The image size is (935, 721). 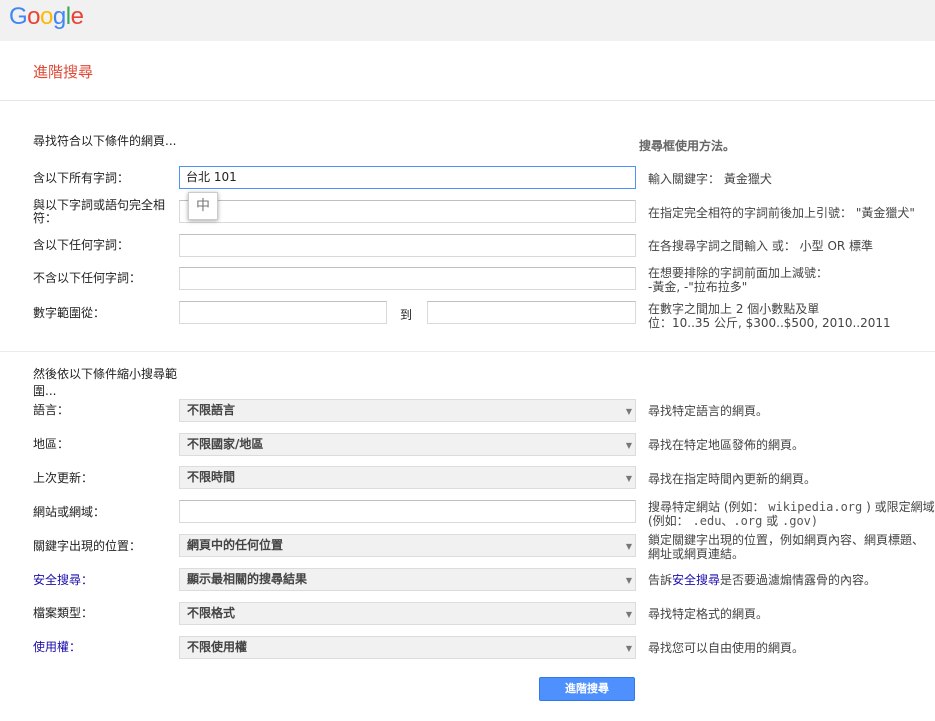 What do you see at coordinates (761, 246) in the screenshot?
I see `any-words-hint: 在各搜尋字詞之間輸入 或： 小型 OR 標準` at bounding box center [761, 246].